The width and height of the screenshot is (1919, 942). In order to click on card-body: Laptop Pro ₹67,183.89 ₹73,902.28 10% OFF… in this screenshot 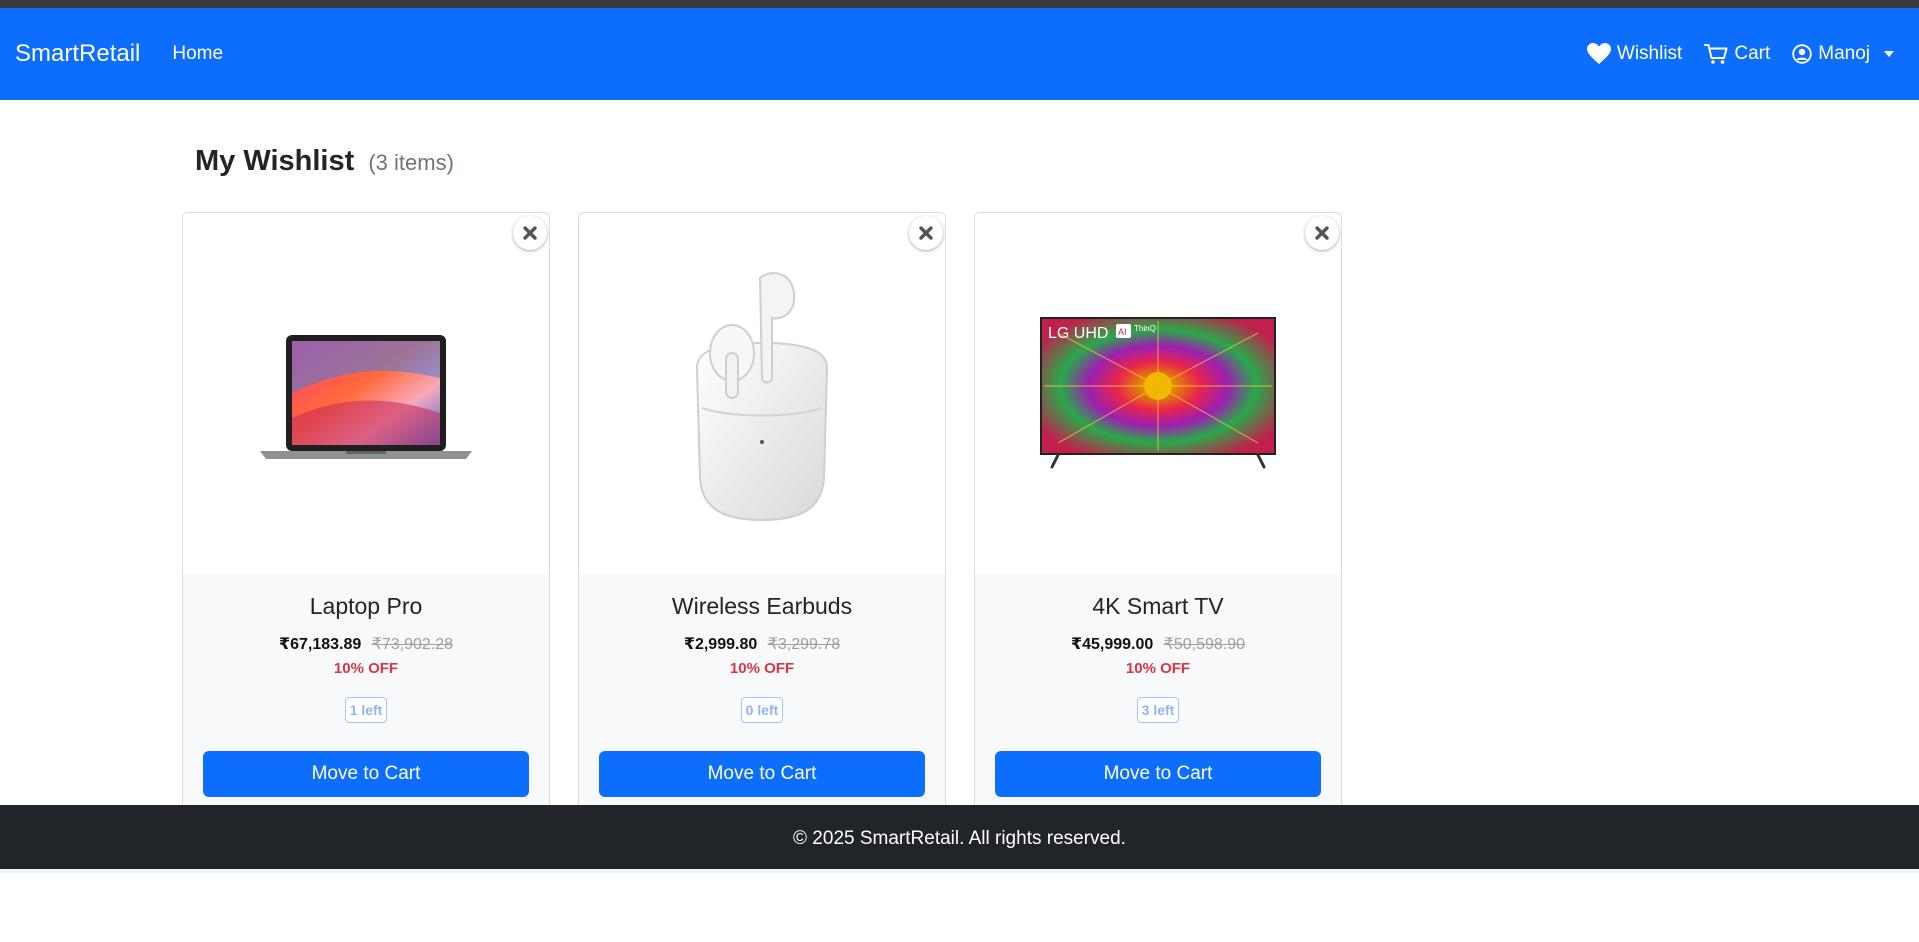, I will do `click(366, 694)`.